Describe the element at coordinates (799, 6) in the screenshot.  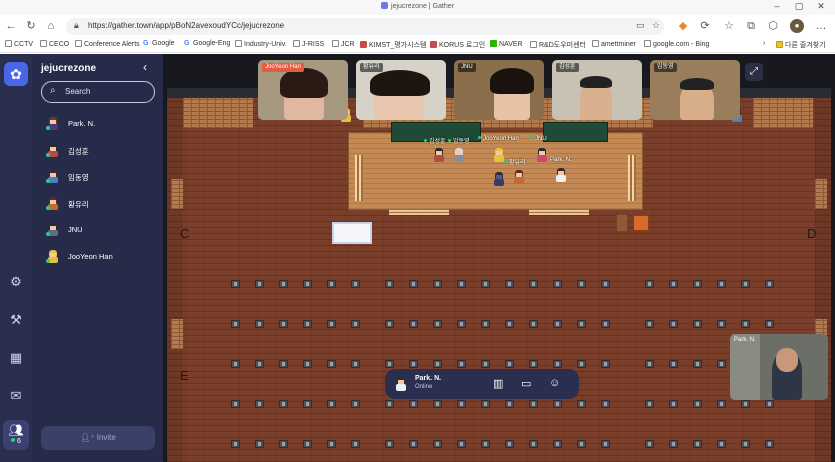
I see `maximize-icon: ▢` at that location.